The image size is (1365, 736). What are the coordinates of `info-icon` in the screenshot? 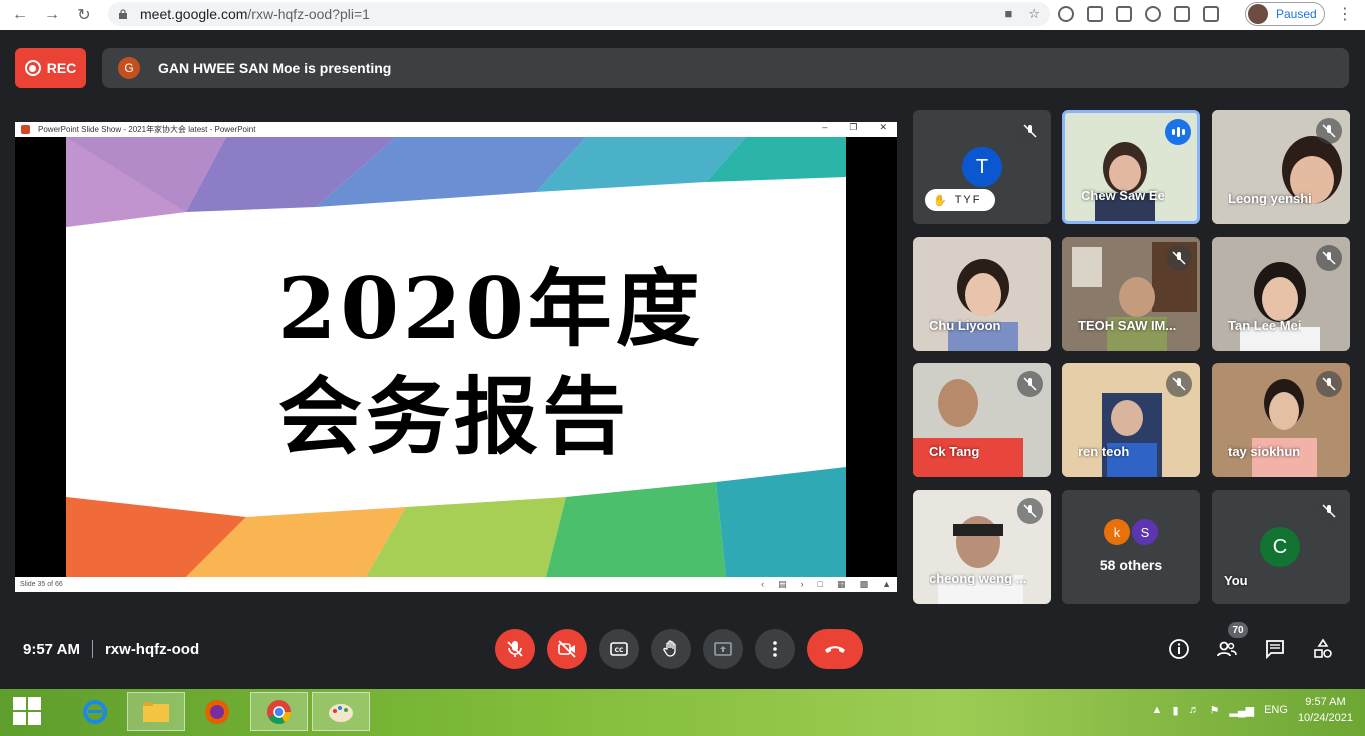 It's located at (1179, 649).